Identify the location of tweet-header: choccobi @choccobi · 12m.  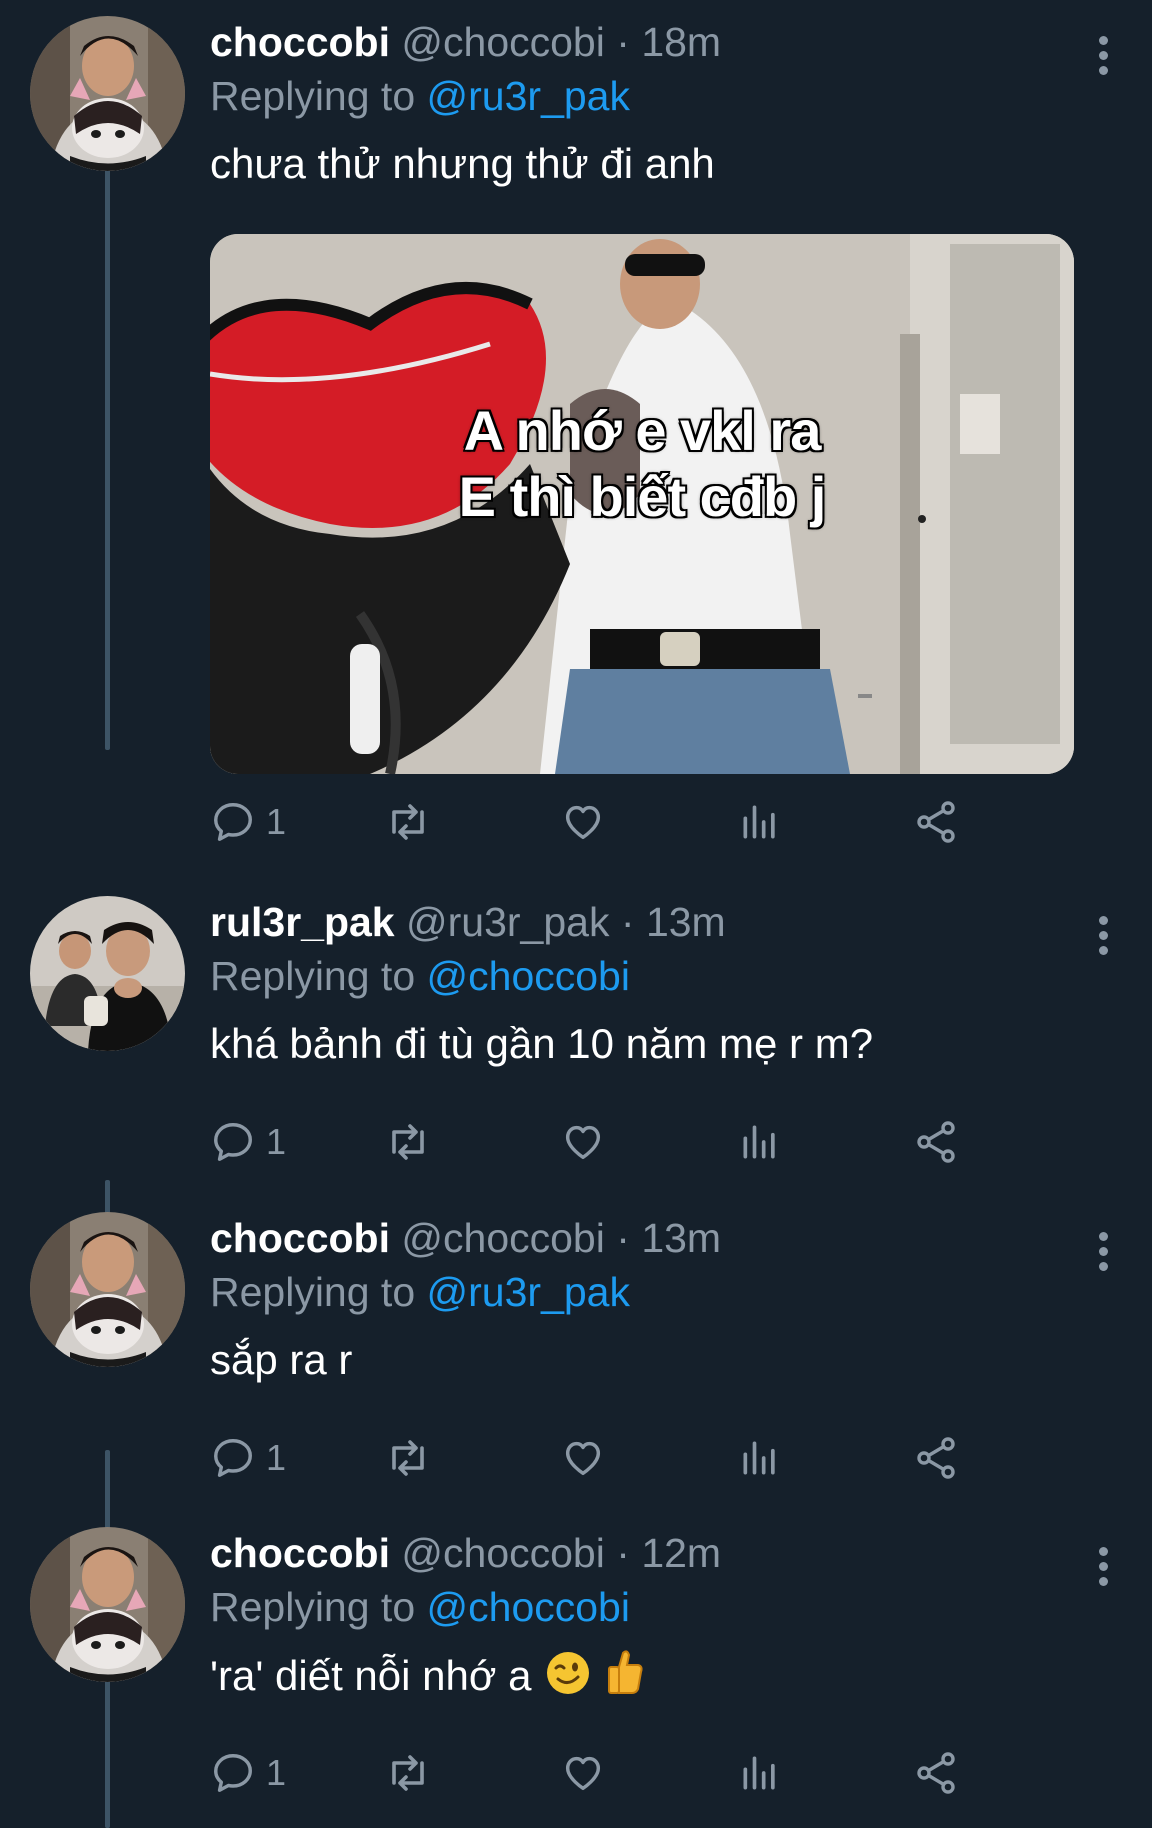
(651, 1553).